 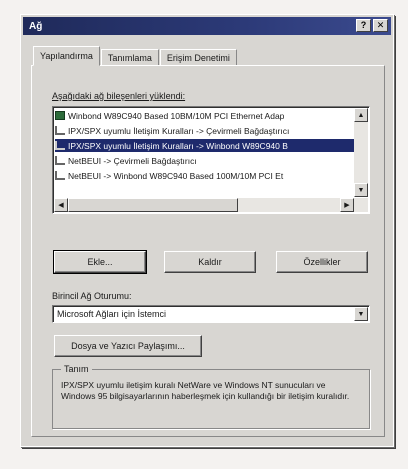 What do you see at coordinates (153, 205) in the screenshot?
I see `scroll-thumb` at bounding box center [153, 205].